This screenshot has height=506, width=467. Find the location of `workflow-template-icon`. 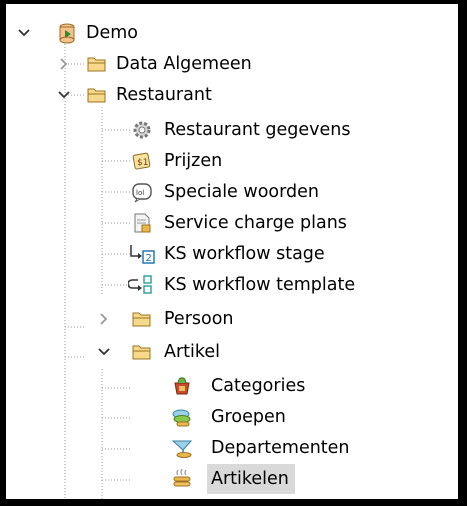

workflow-template-icon is located at coordinates (142, 285).